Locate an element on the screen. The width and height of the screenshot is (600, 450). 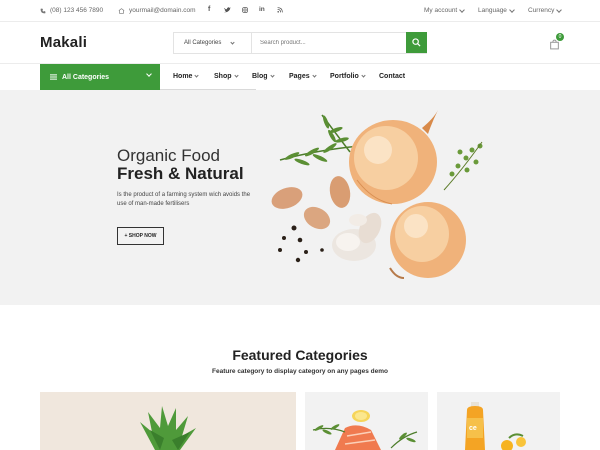
currency-dropdown: Currency is located at coordinates (545, 10).